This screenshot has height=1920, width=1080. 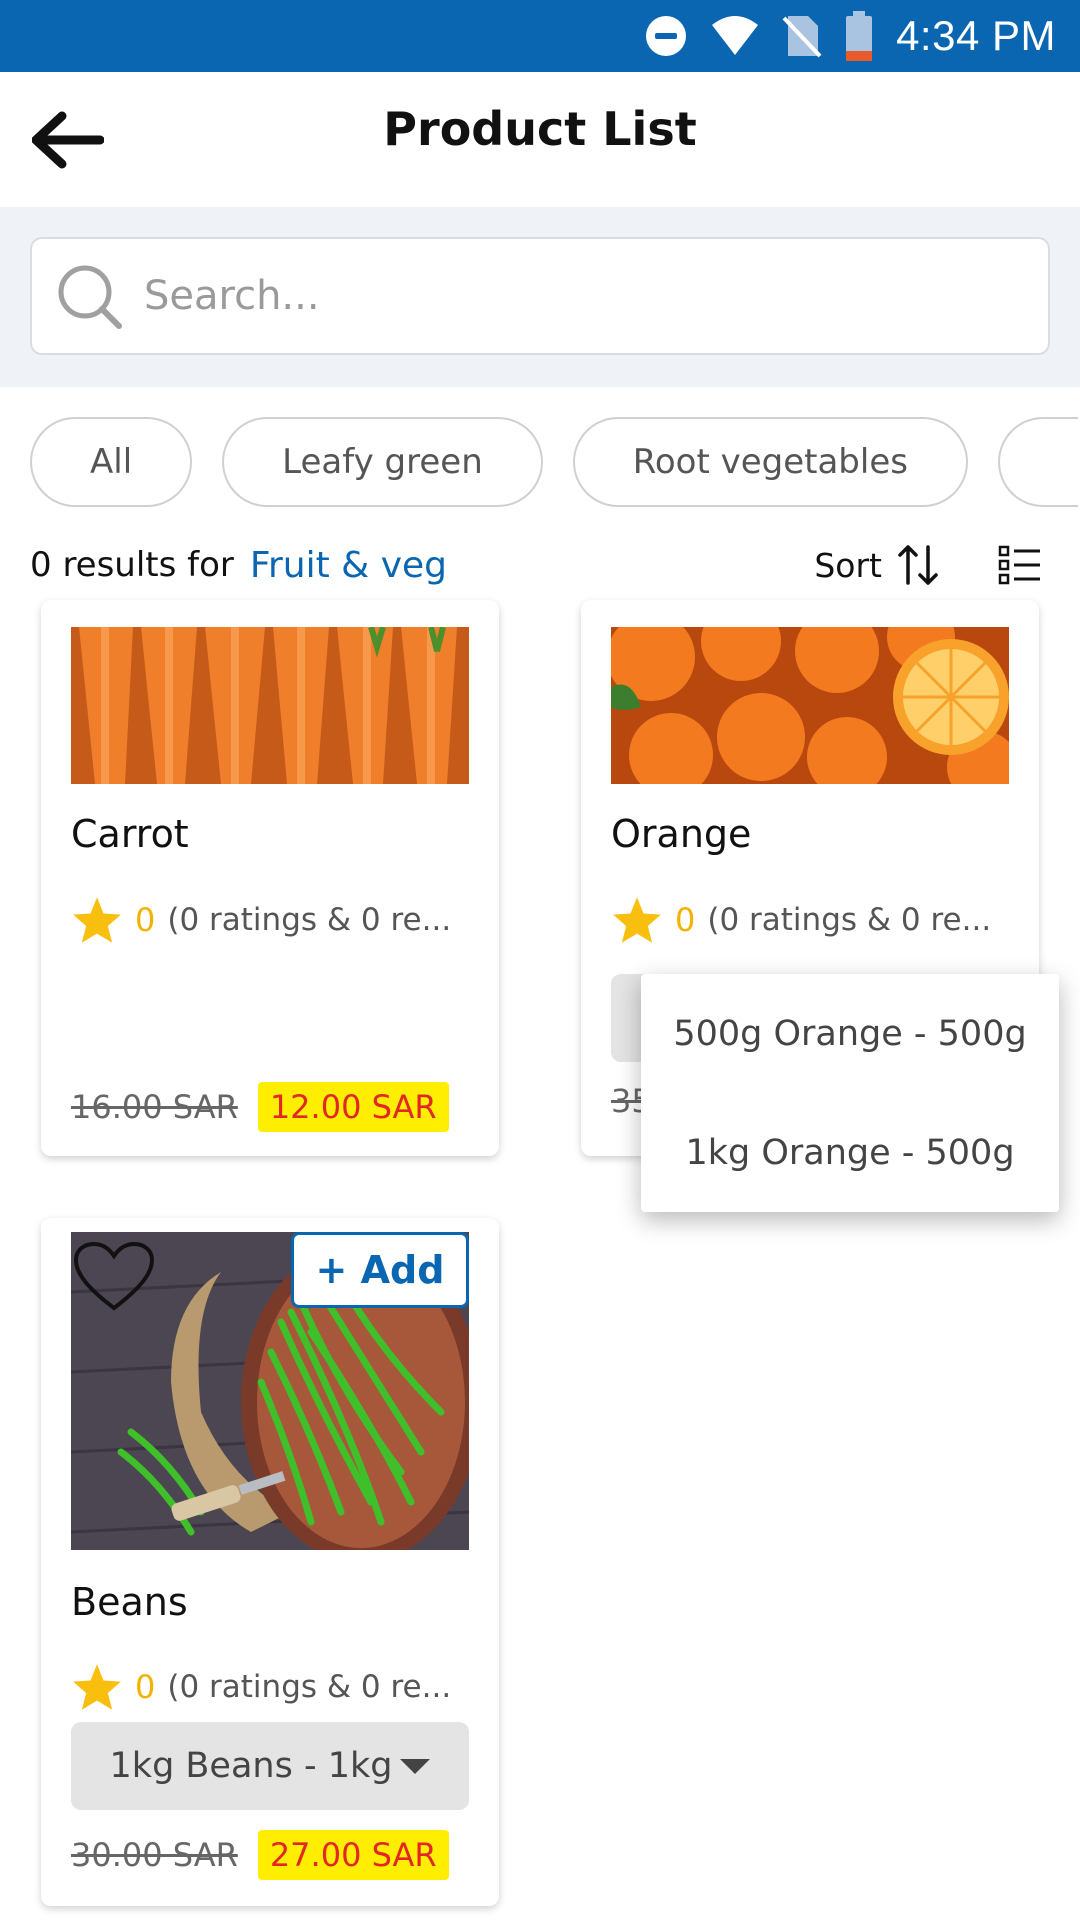 What do you see at coordinates (353, 1855) in the screenshot?
I see `sale-price: 27.00 SAR` at bounding box center [353, 1855].